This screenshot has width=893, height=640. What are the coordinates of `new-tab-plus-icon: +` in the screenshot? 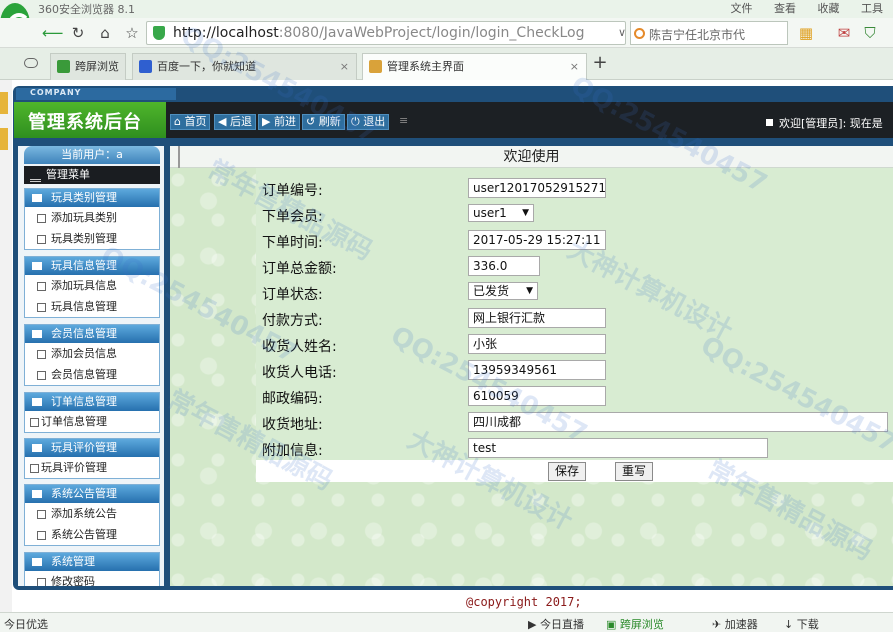 It's located at (600, 63).